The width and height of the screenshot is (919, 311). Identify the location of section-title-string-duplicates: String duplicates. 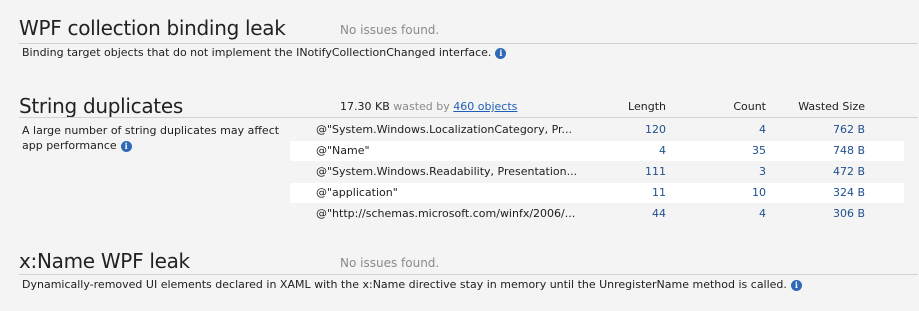
(101, 106).